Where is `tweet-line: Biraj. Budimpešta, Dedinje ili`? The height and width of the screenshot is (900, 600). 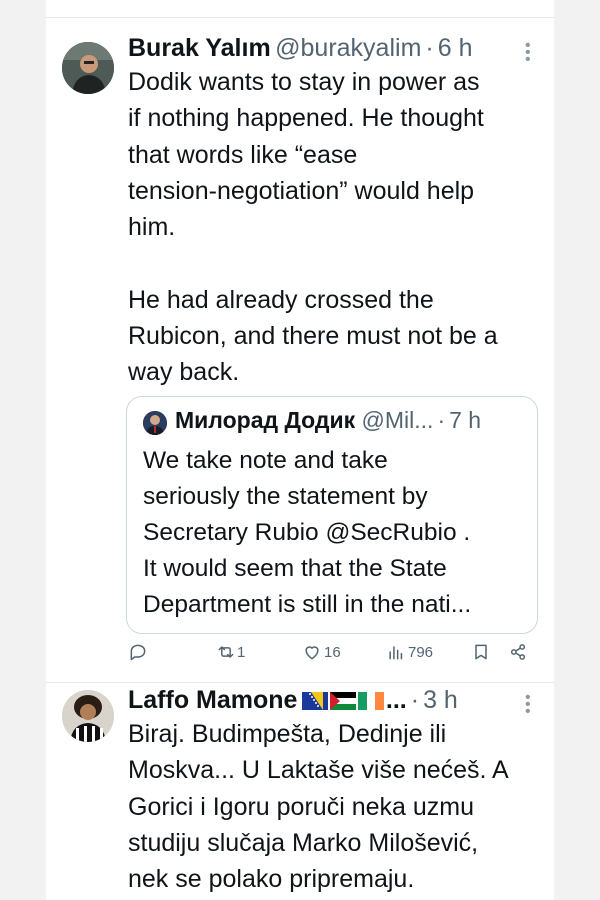 tweet-line: Biraj. Budimpešta, Dedinje ili is located at coordinates (287, 734).